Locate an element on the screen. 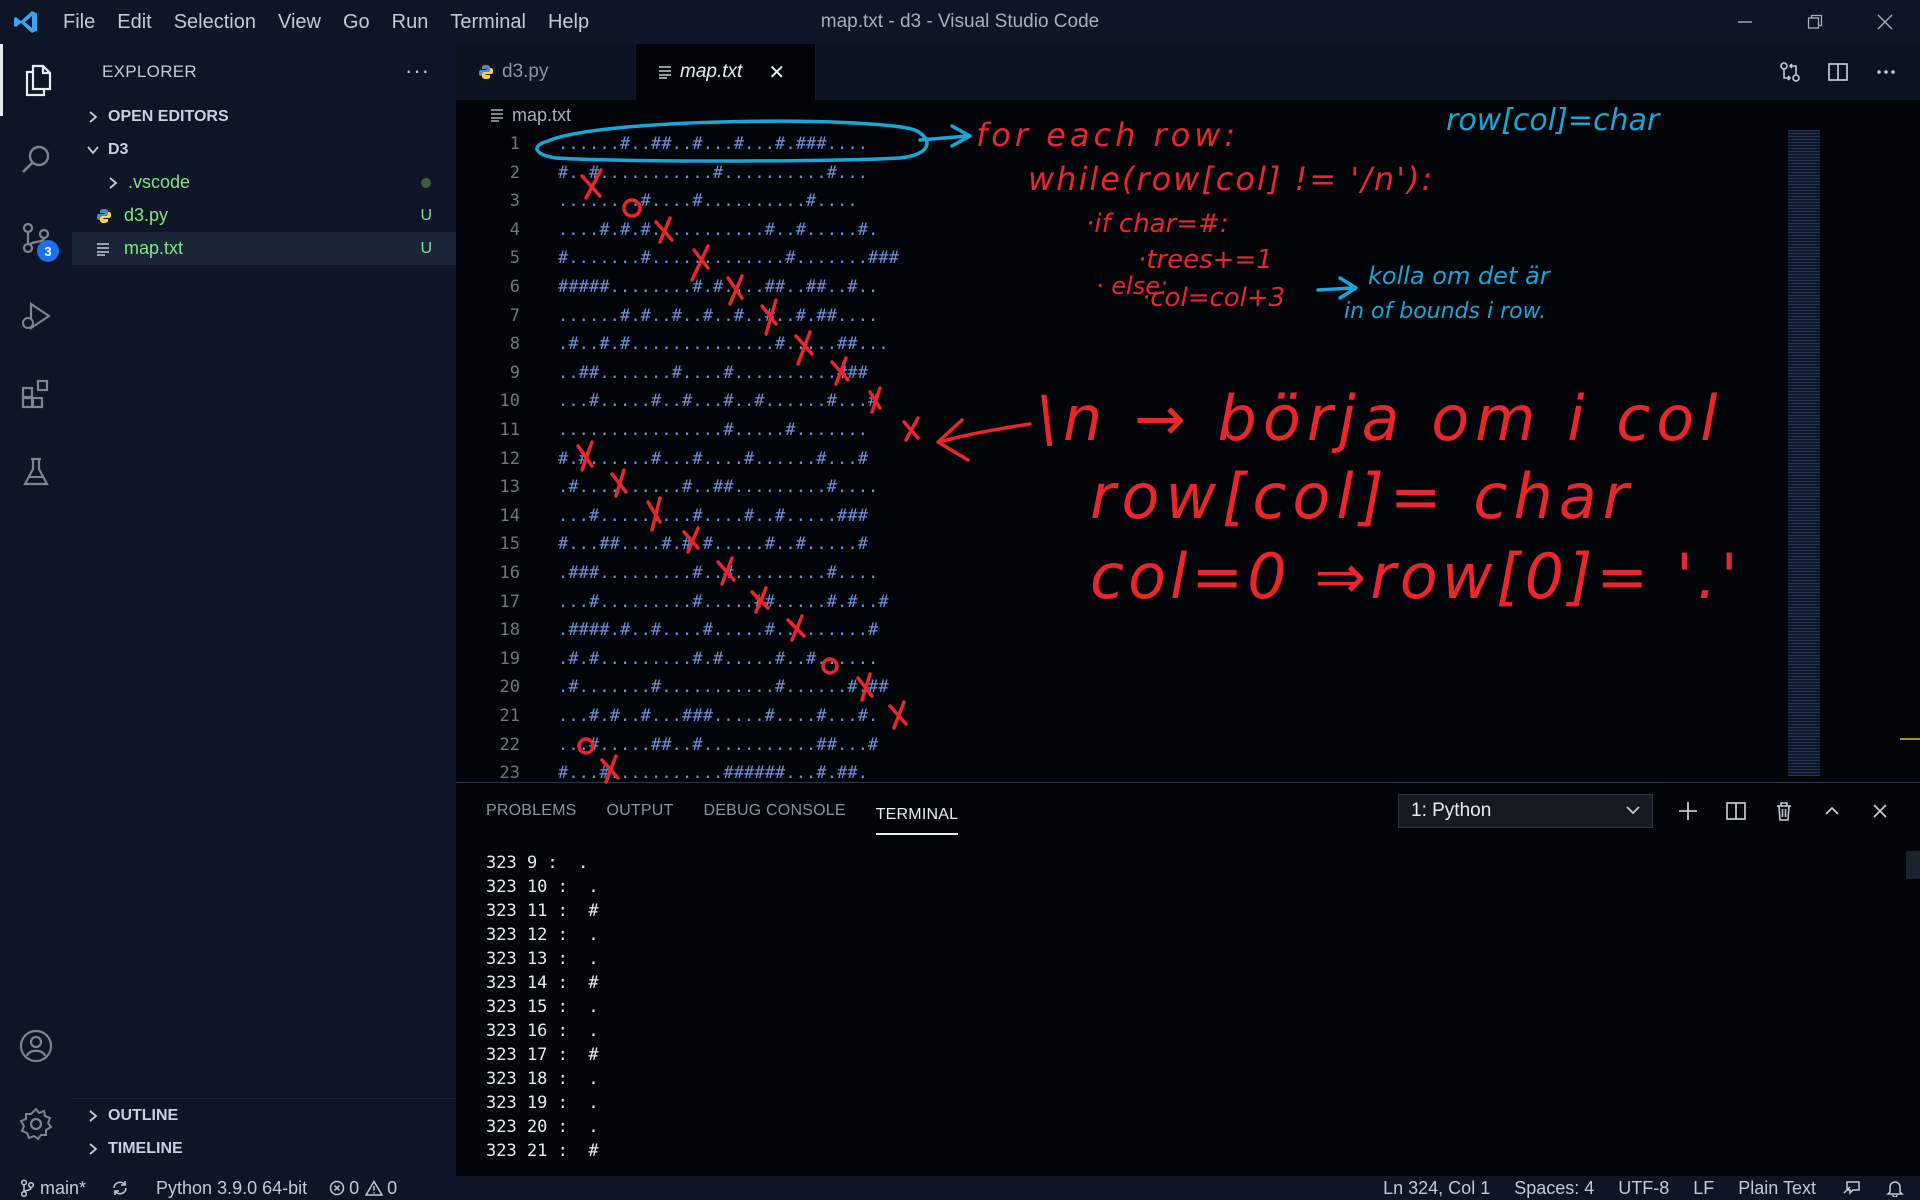 This screenshot has width=1920, height=1200. tree-item-vscode-folder: .vscode is located at coordinates (264, 182).